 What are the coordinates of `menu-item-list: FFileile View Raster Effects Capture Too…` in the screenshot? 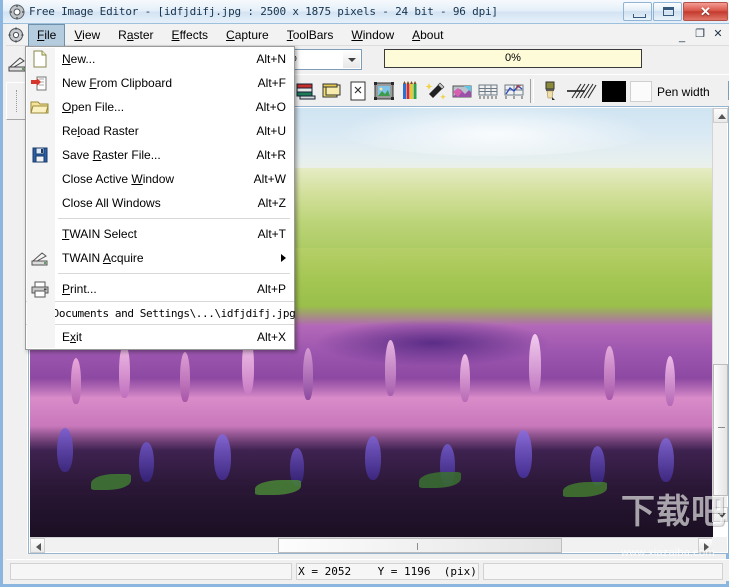 It's located at (240, 35).